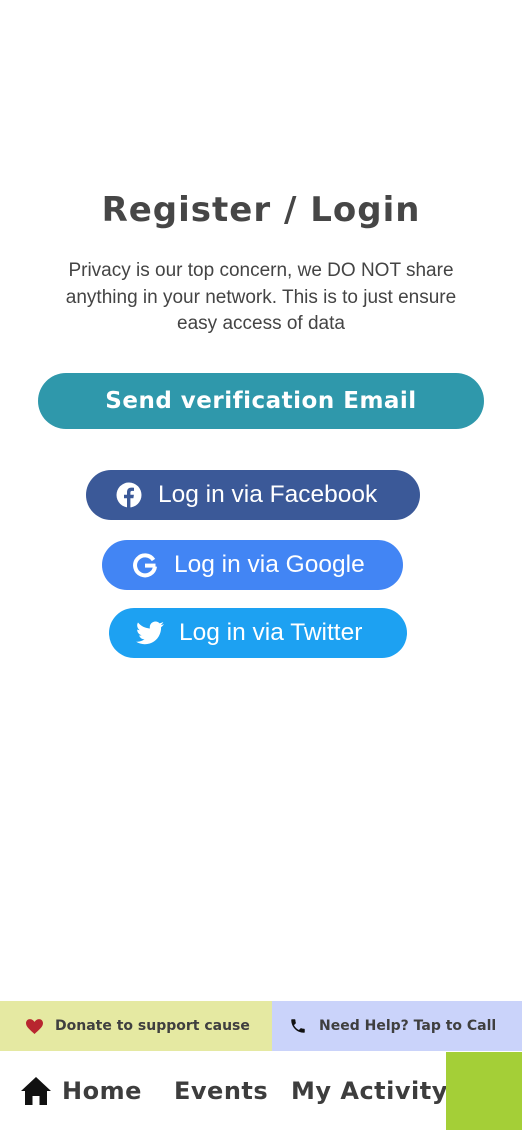 The width and height of the screenshot is (522, 1130). I want to click on nav-home-label: Home, so click(102, 1090).